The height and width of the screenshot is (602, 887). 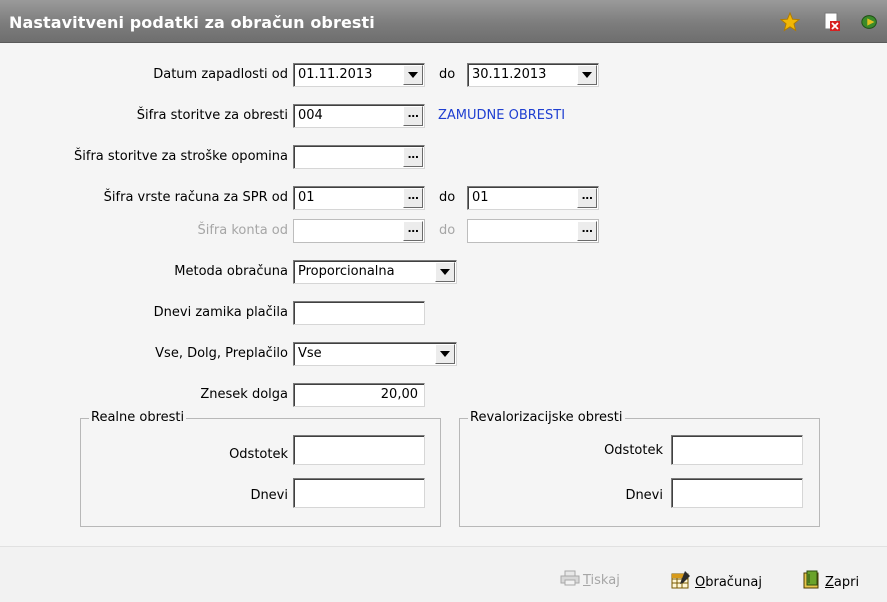 I want to click on printer-icon, so click(x=570, y=580).